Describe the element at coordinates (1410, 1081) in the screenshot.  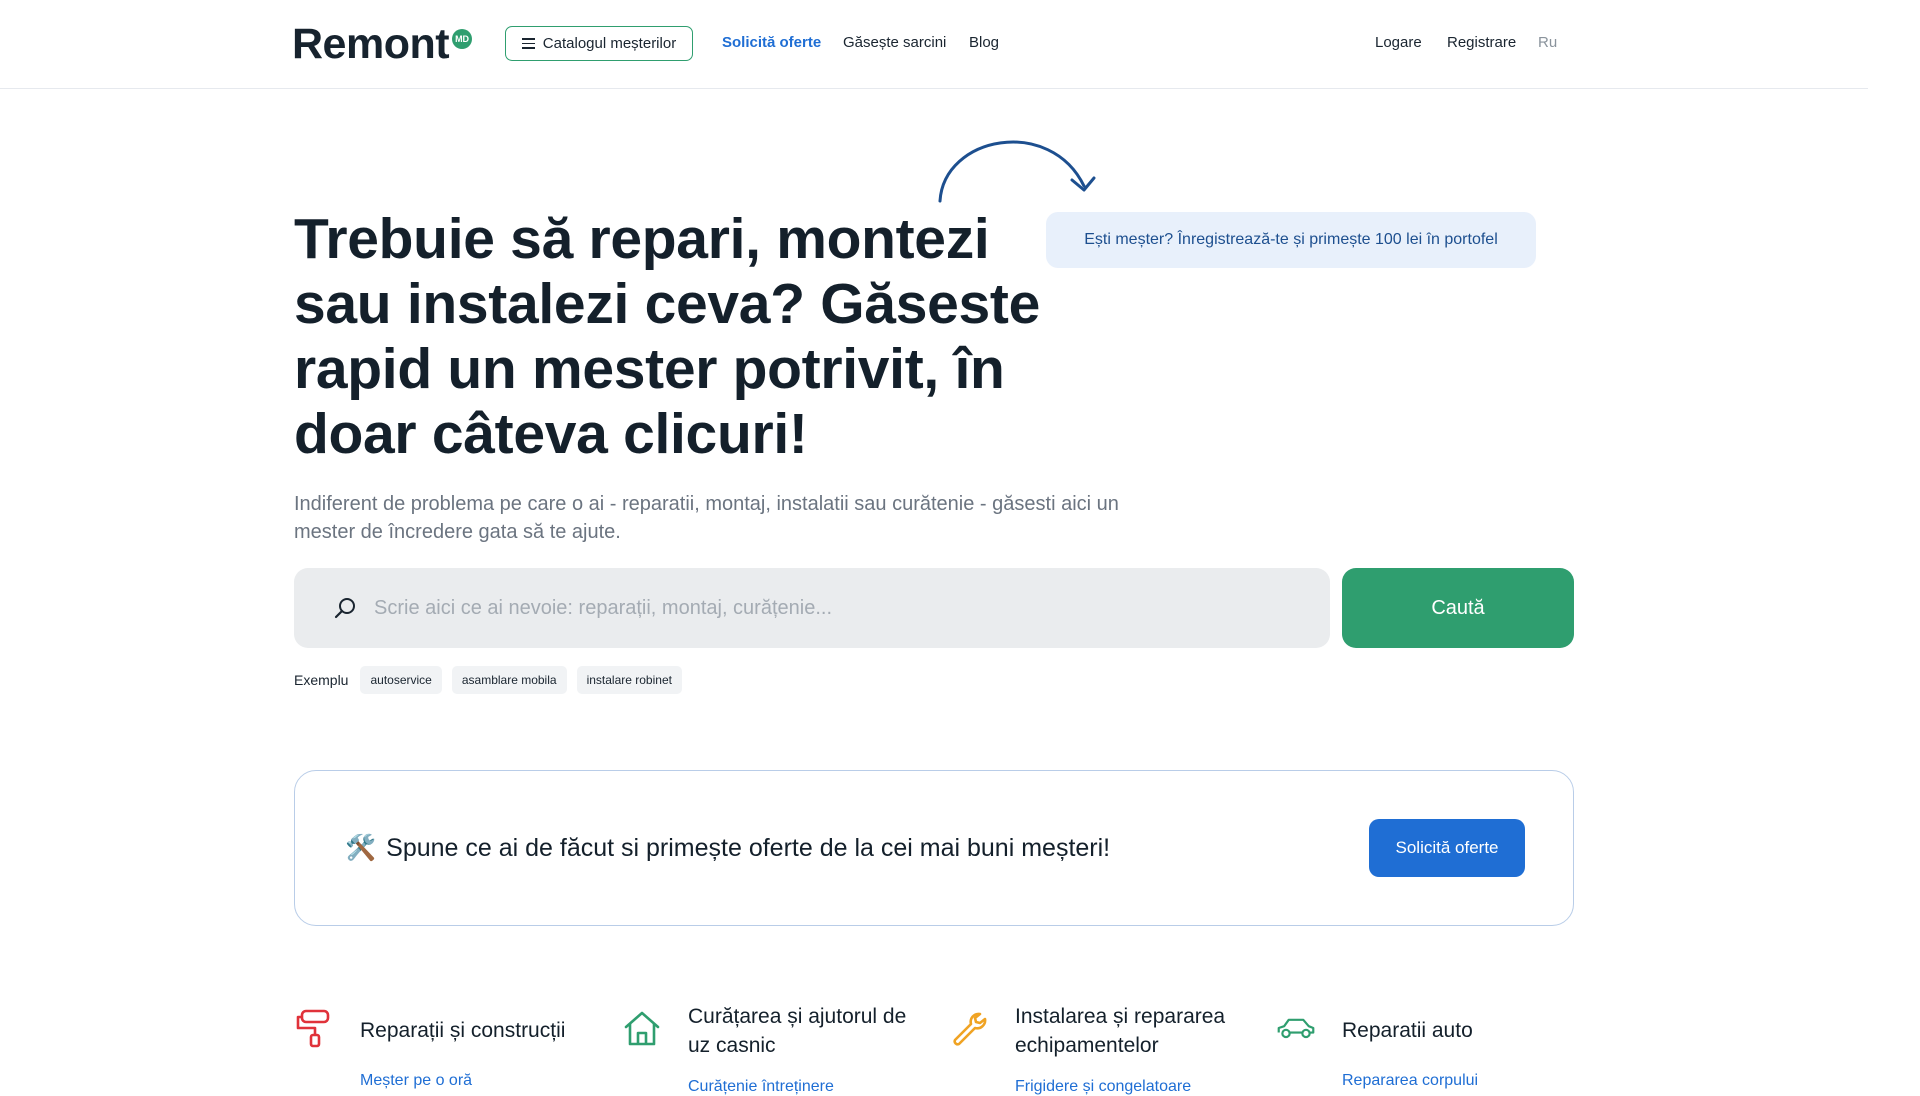
I see `category-link: Repararea corpului` at that location.